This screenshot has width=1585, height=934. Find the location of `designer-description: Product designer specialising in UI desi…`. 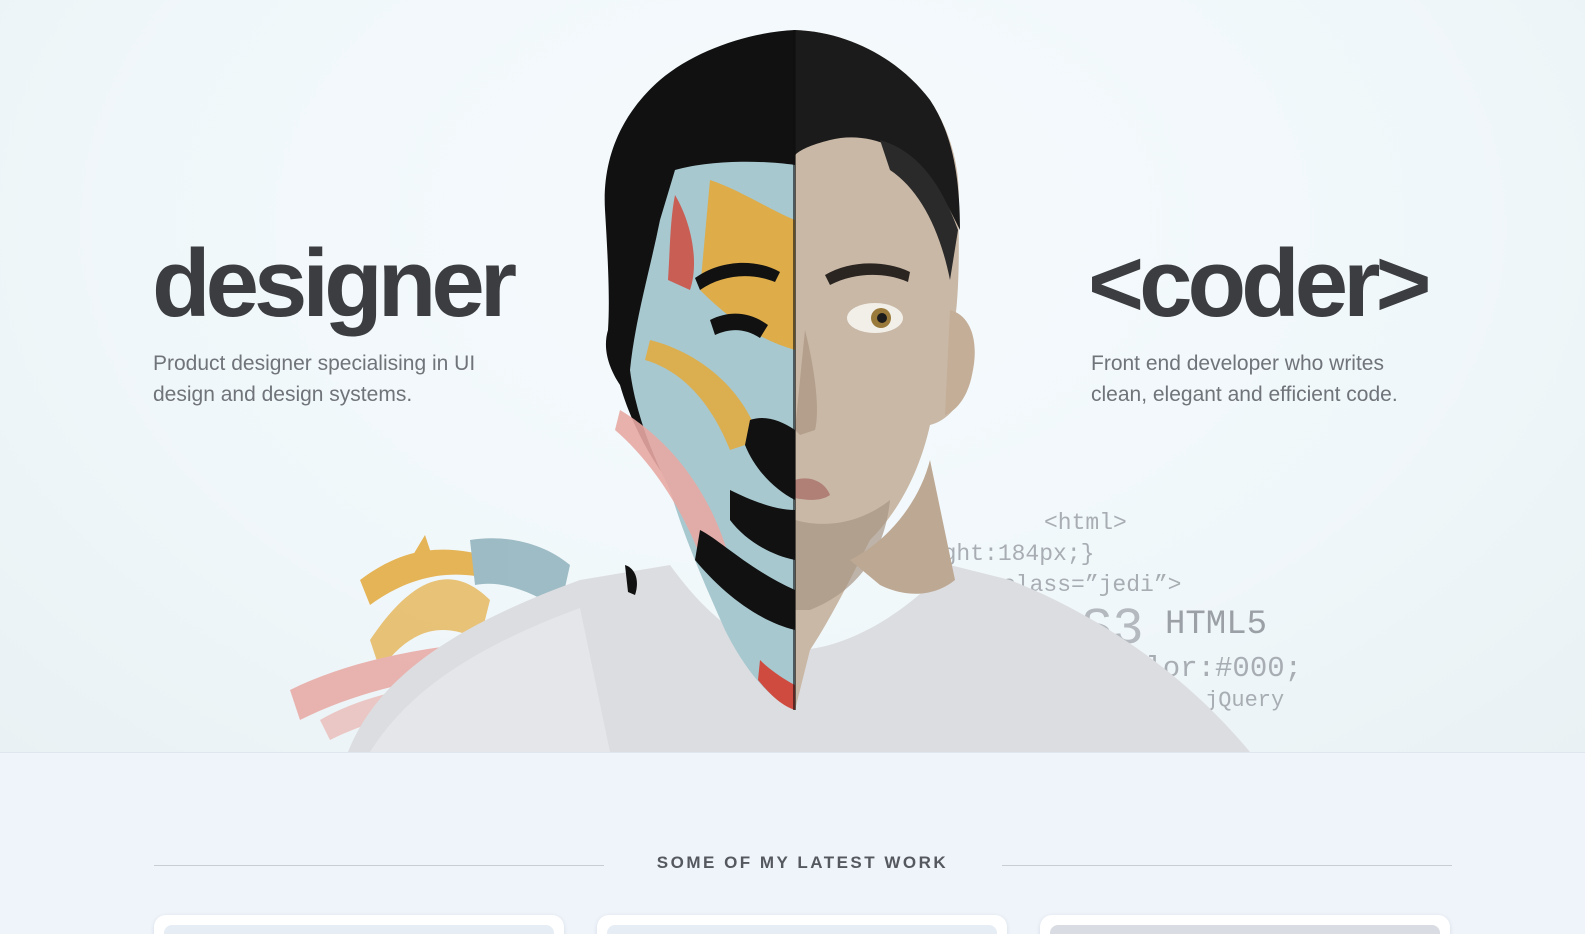

designer-description: Product designer specialising in UI desi… is located at coordinates (314, 379).